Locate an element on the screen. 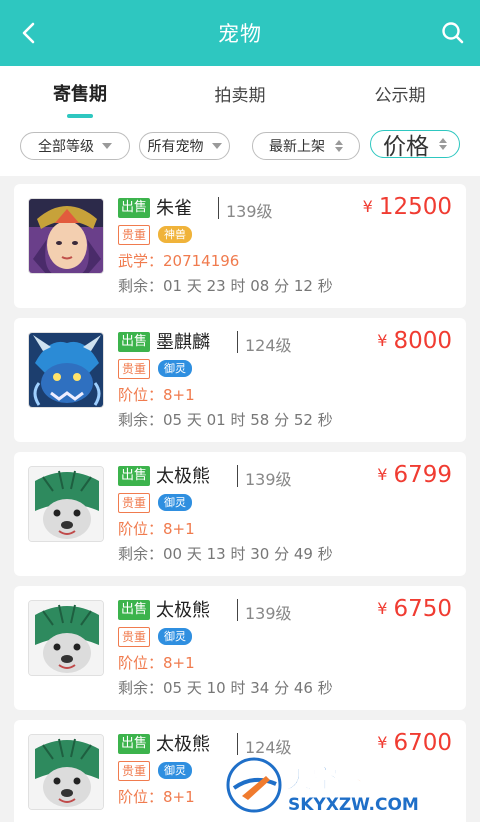 The height and width of the screenshot is (822, 480). tab-auction: 拍卖期 is located at coordinates (240, 93).